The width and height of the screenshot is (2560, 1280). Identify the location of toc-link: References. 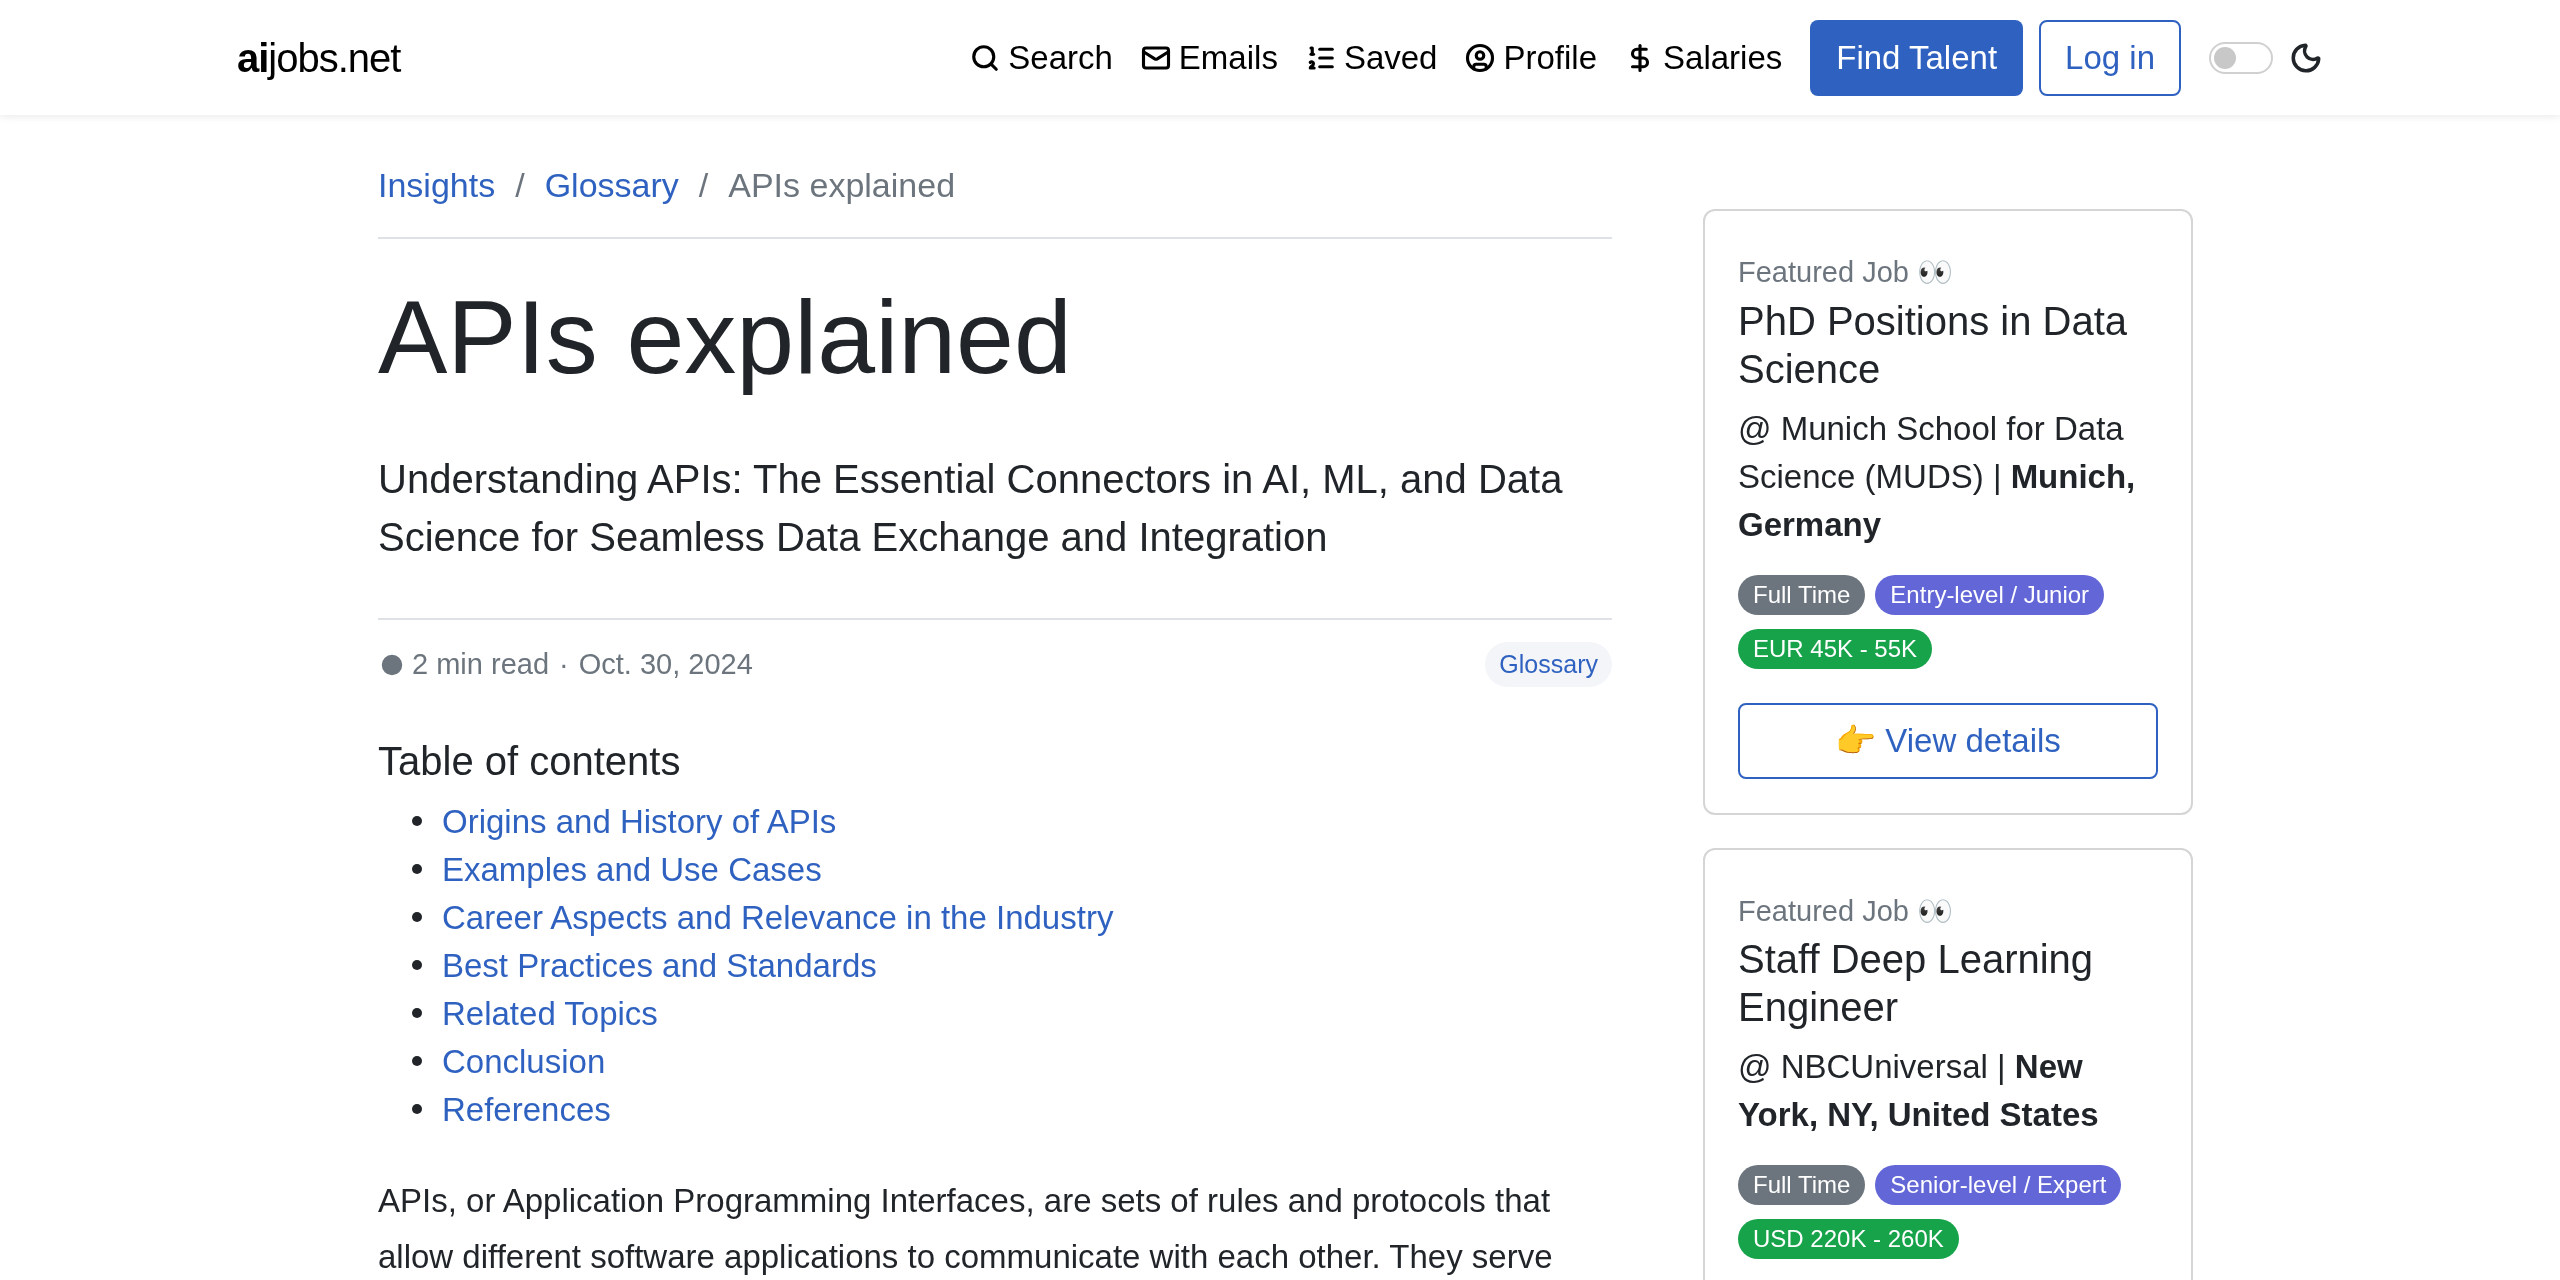
(526, 1109).